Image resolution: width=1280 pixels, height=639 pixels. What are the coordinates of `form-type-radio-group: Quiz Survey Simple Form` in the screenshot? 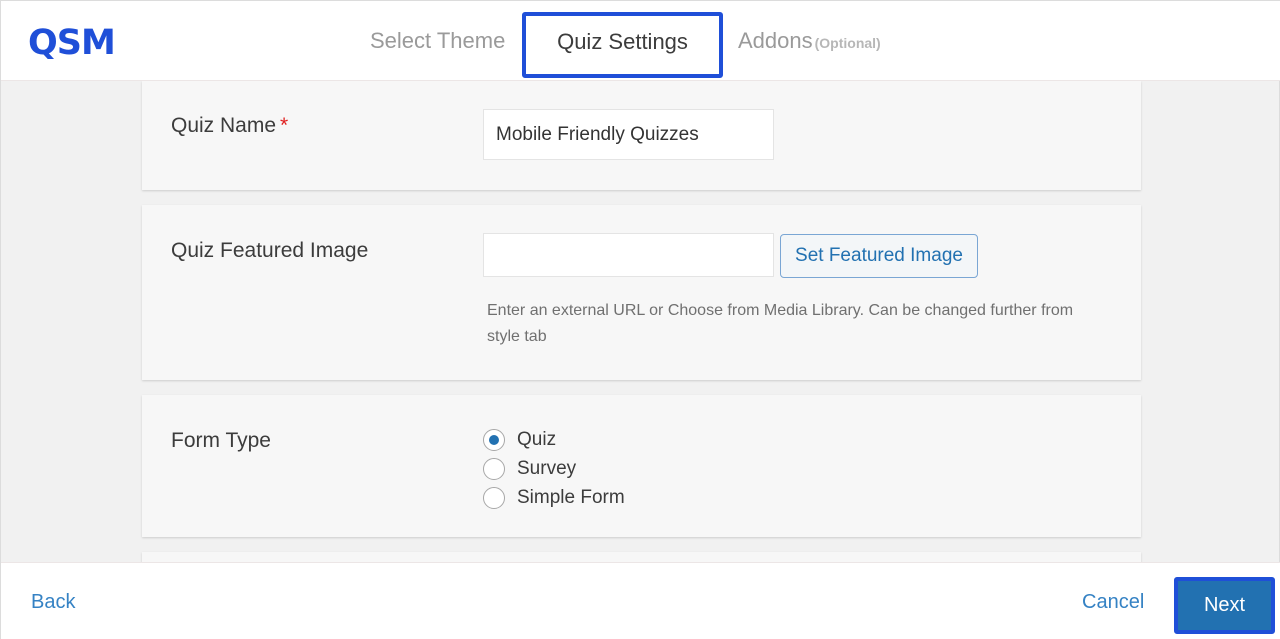 It's located at (554, 468).